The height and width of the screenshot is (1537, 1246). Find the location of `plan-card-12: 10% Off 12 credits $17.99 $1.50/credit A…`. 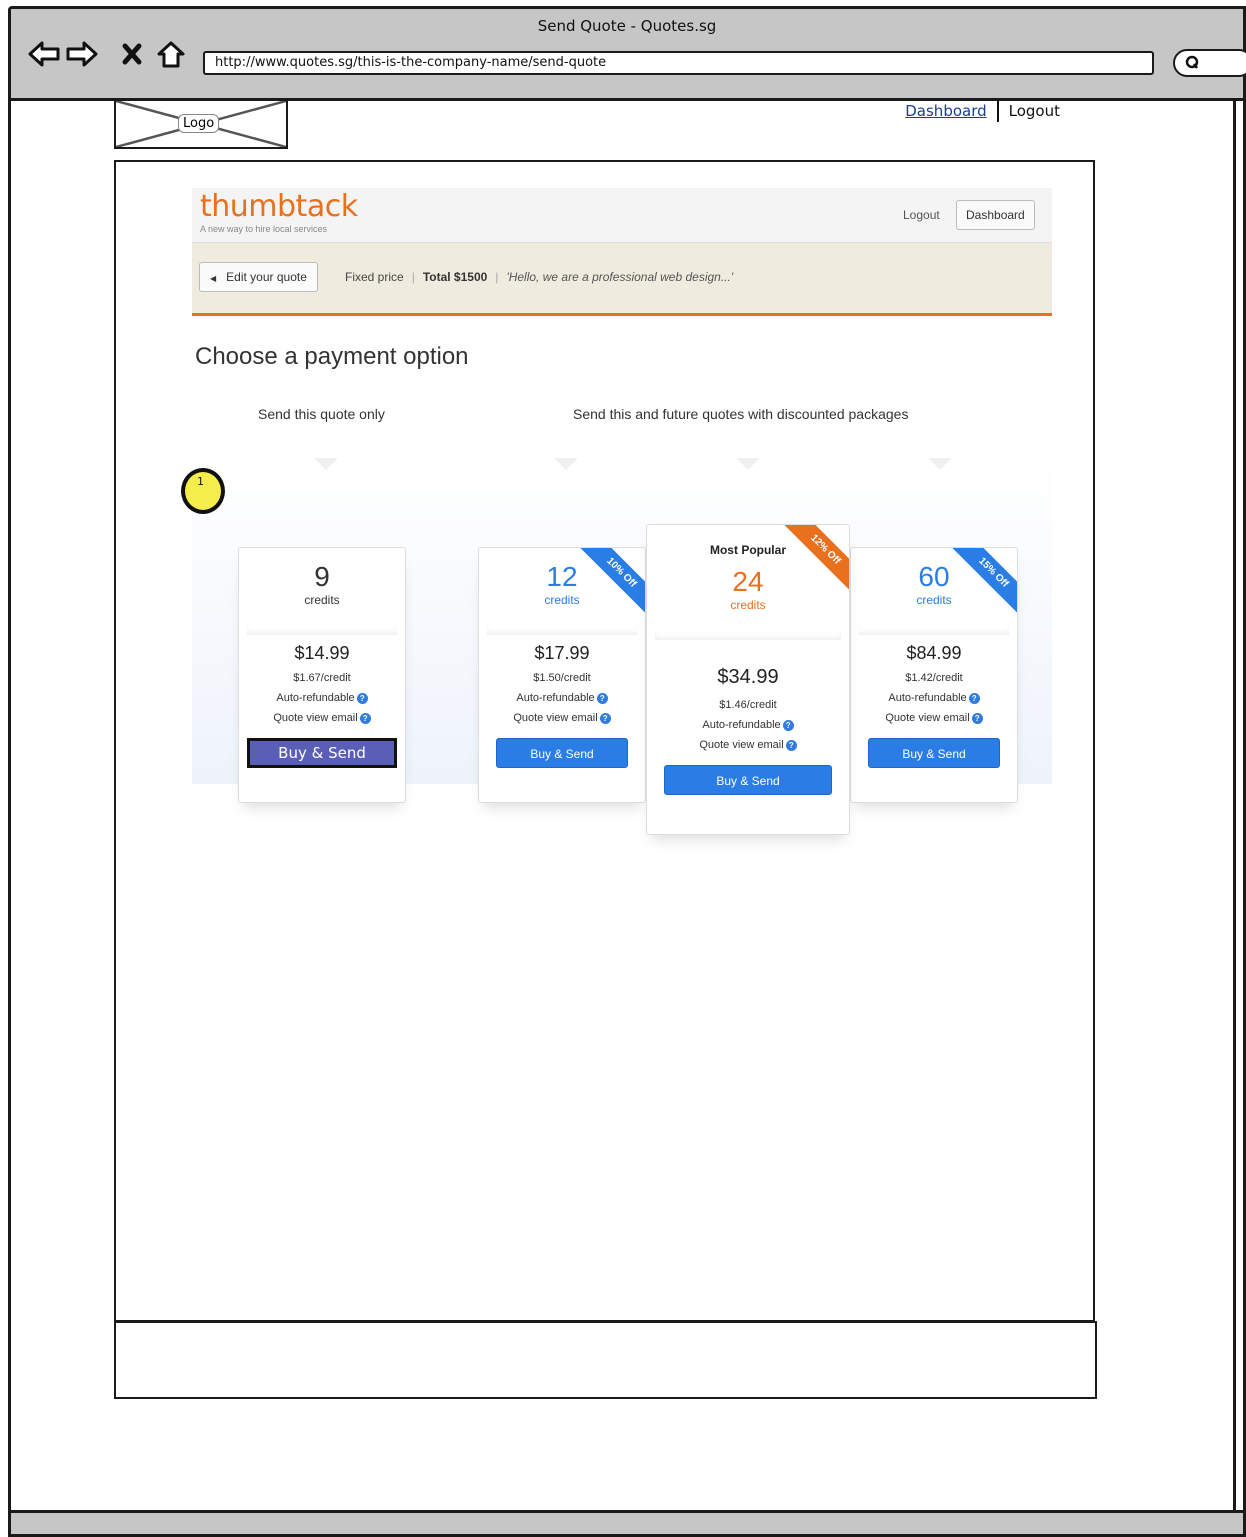

plan-card-12: 10% Off 12 credits $17.99 $1.50/credit A… is located at coordinates (562, 675).